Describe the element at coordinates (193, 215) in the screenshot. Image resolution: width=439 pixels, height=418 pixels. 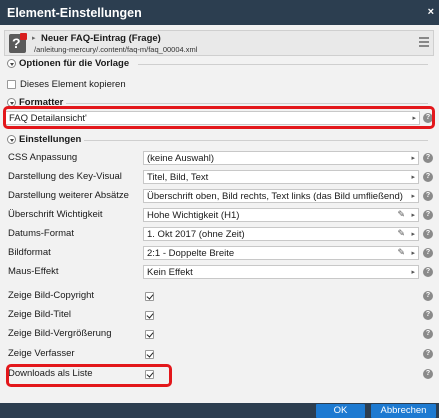
I see `setting-value: Hohe Wichtigkeit (H1)` at that location.